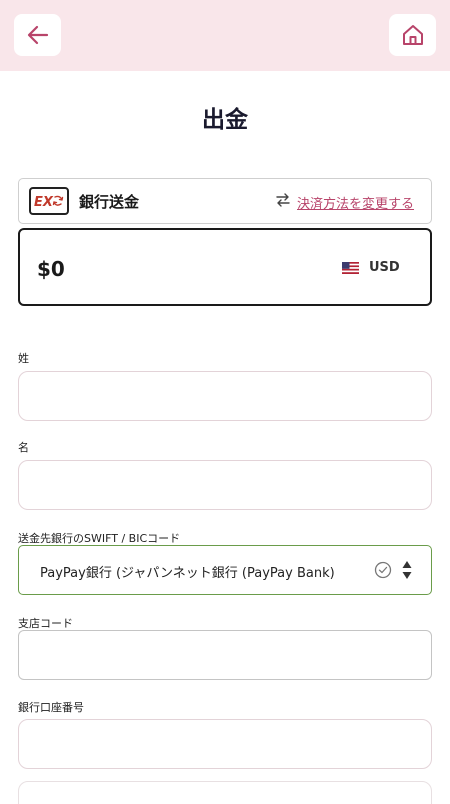 The width and height of the screenshot is (450, 804). What do you see at coordinates (225, 792) in the screenshot?
I see `next-field-partial` at bounding box center [225, 792].